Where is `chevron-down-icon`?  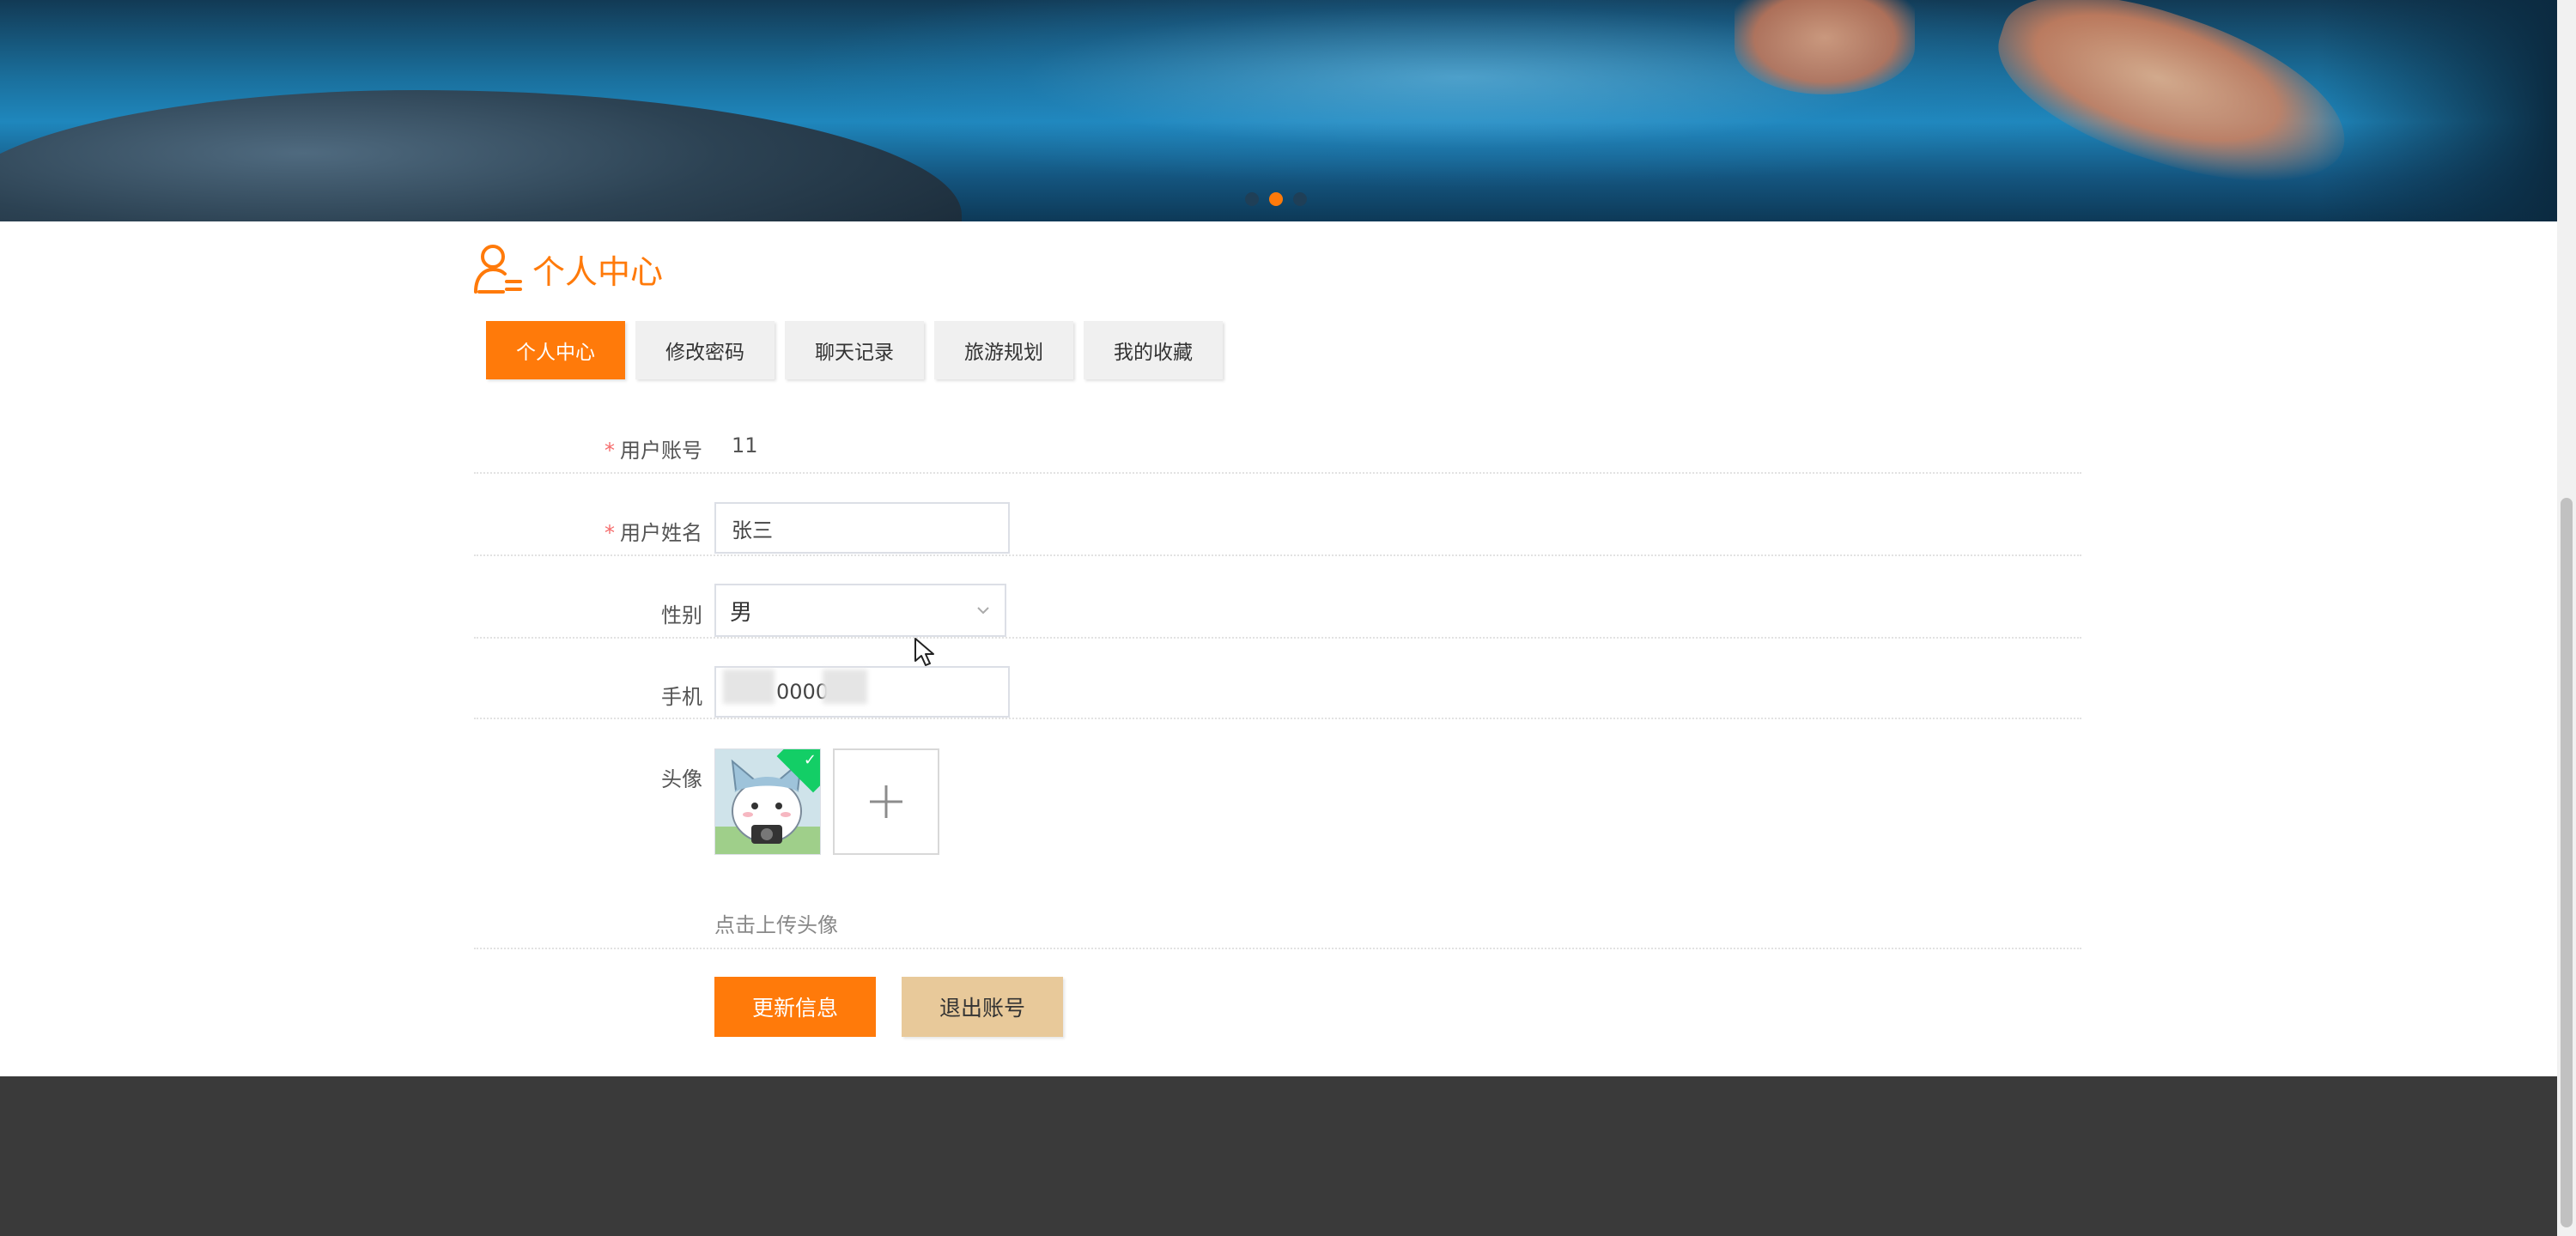
chevron-down-icon is located at coordinates (983, 611).